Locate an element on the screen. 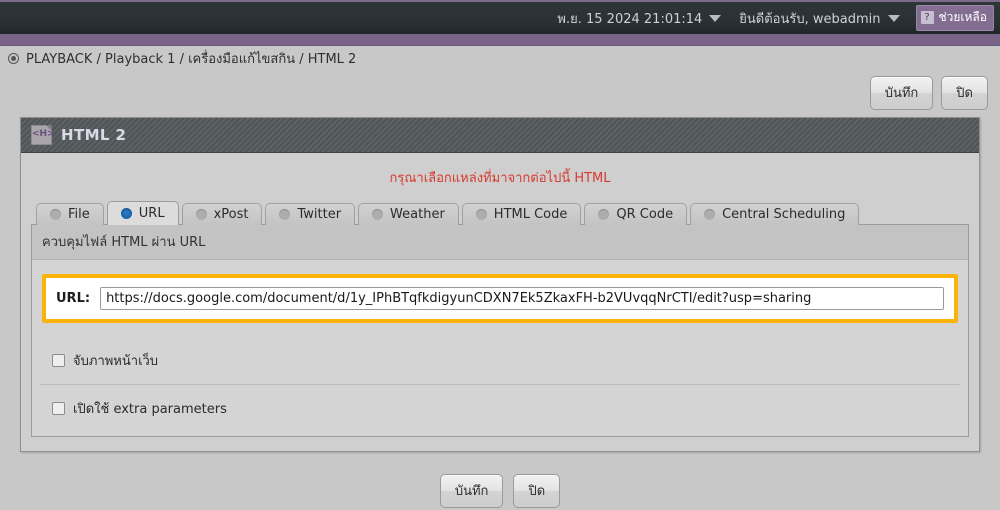  url-field-row: URL: is located at coordinates (500, 298).